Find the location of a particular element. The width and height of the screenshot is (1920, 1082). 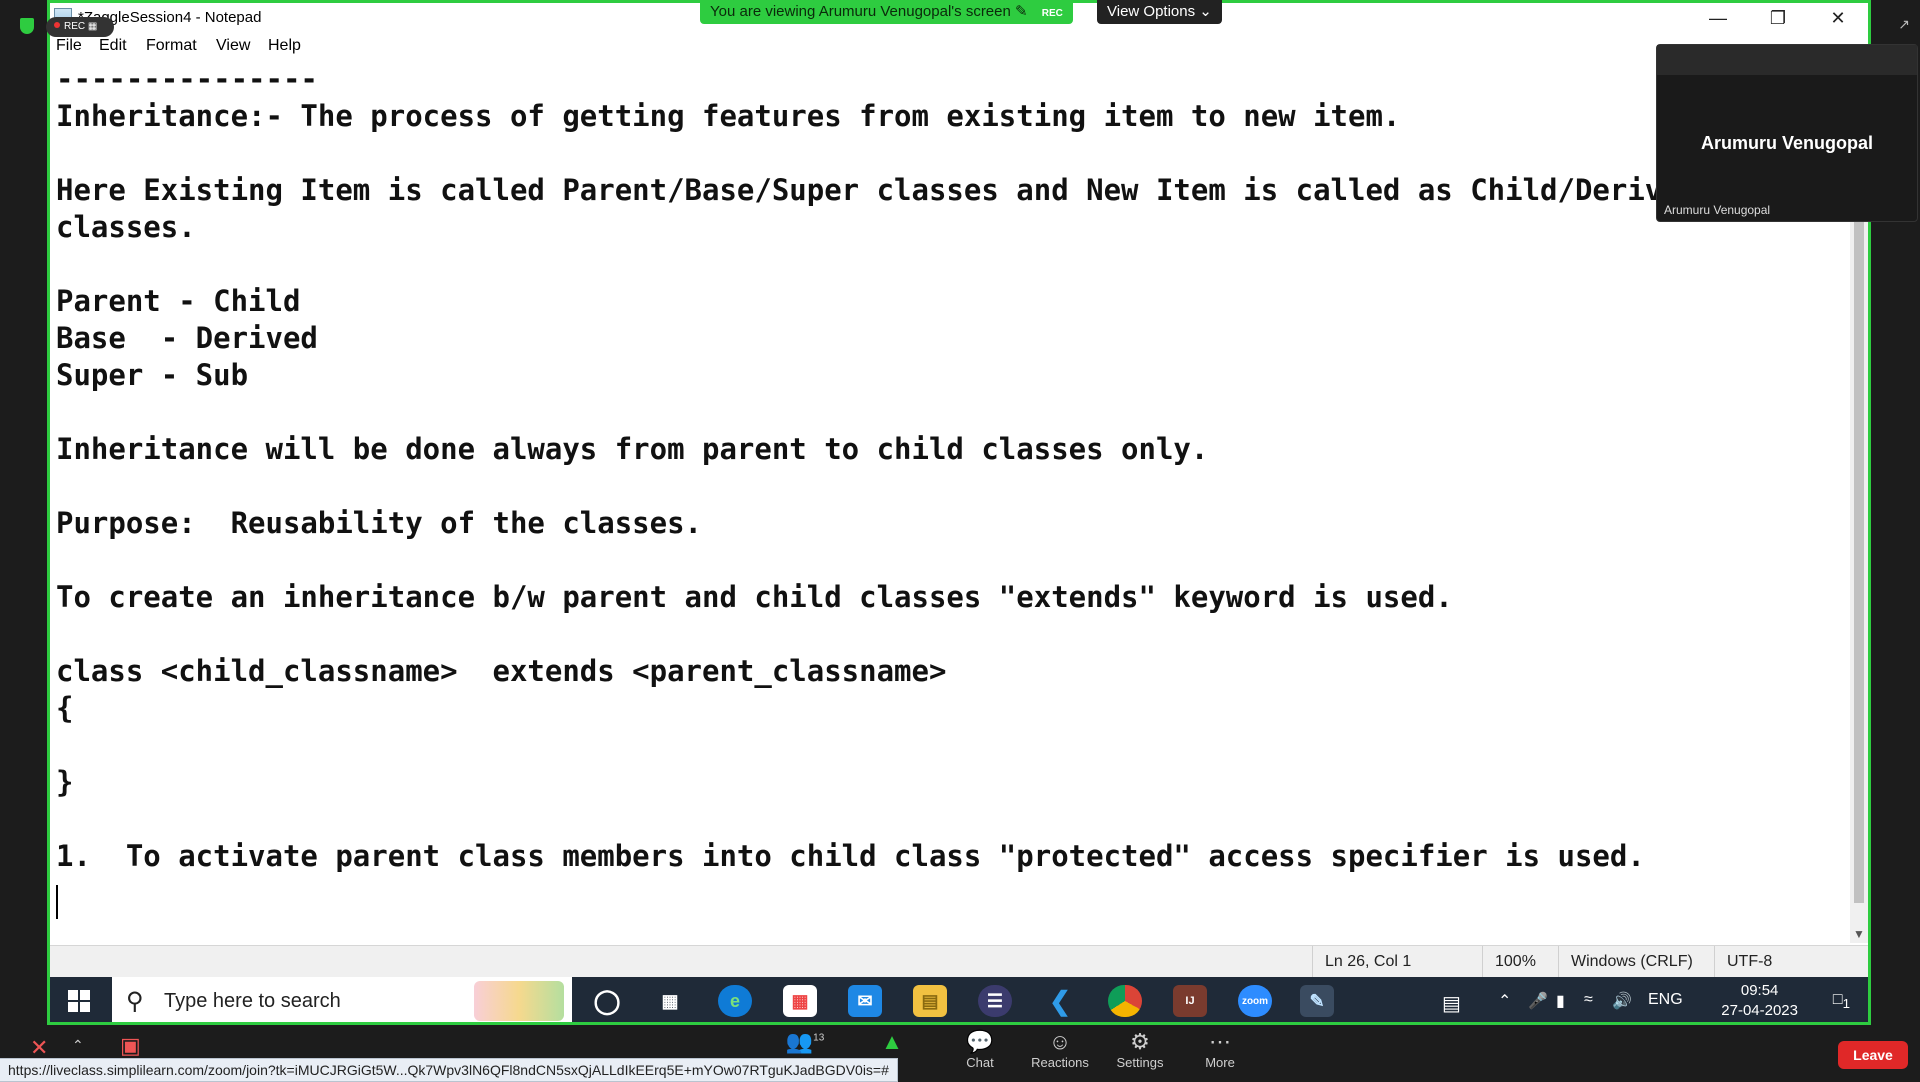

video-off-icon: ▣ is located at coordinates (130, 1046).